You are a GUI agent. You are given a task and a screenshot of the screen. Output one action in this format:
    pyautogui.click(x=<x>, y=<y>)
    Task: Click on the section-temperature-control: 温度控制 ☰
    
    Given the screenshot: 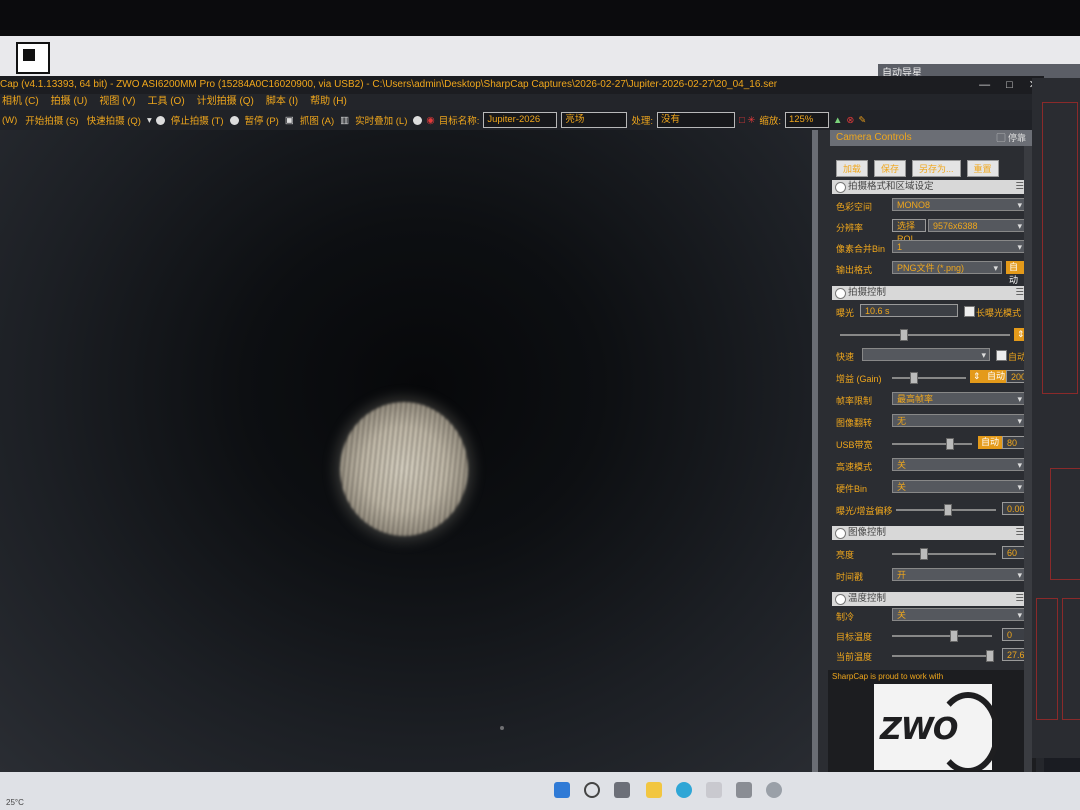 What is the action you would take?
    pyautogui.click(x=930, y=599)
    